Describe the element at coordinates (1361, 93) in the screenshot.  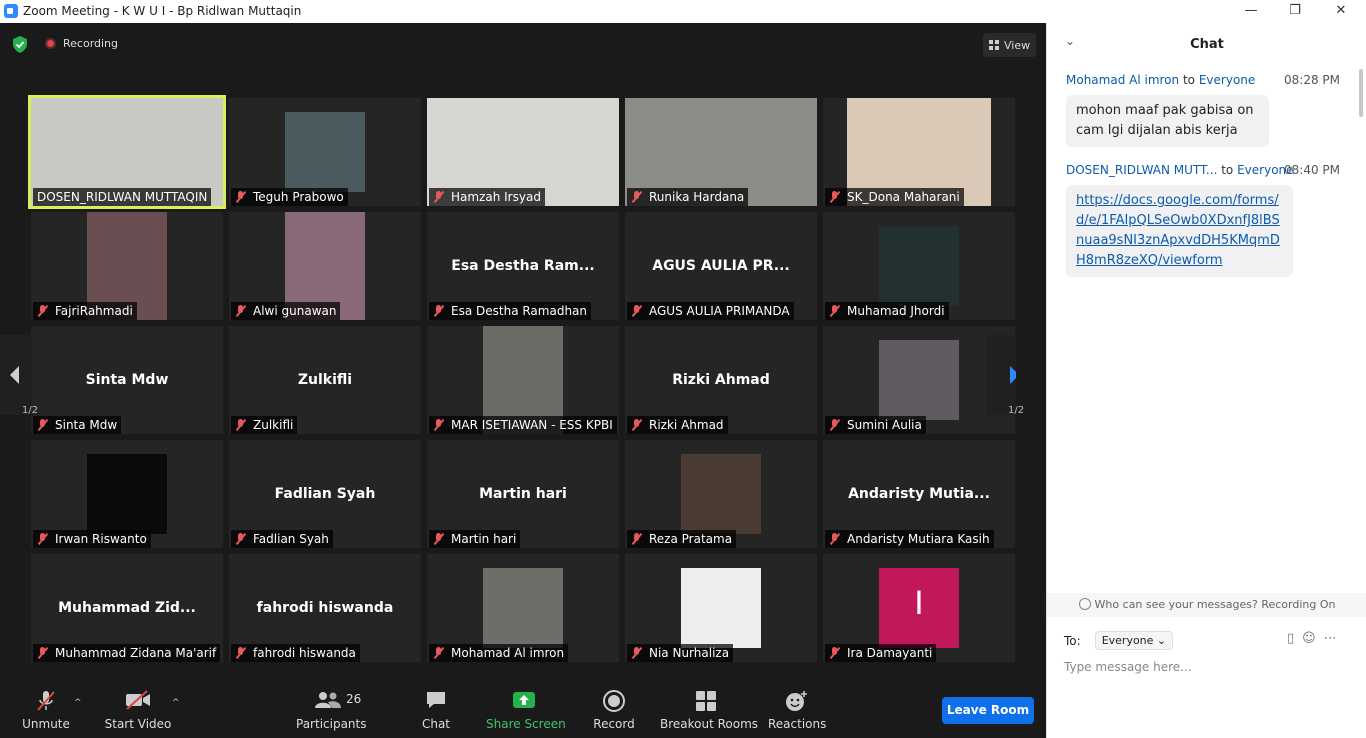
I see `chat-scrollbar` at that location.